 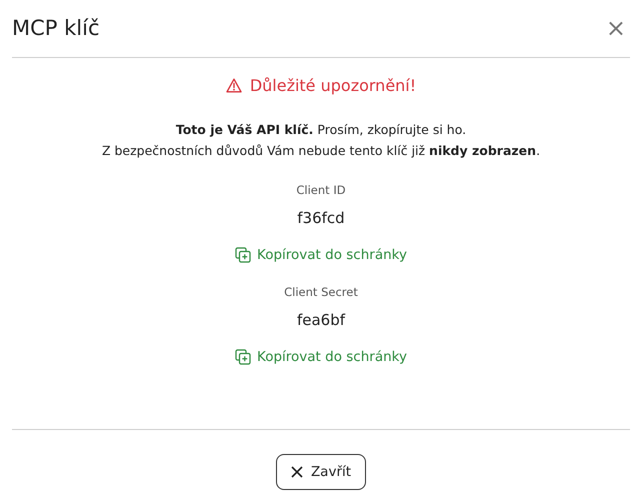 I want to click on warning-icon, so click(x=234, y=85).